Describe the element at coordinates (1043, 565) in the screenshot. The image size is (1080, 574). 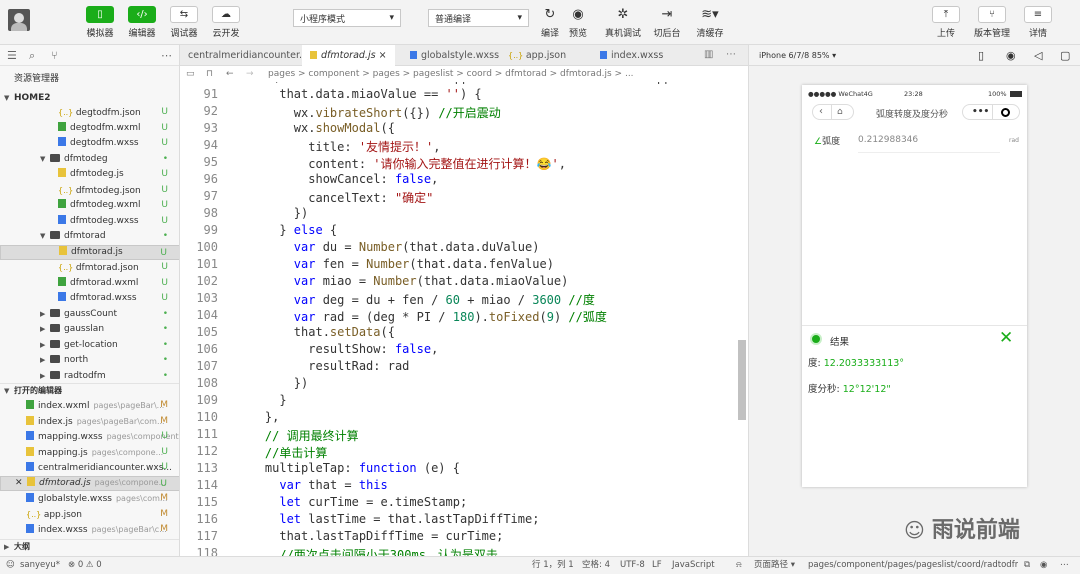
I see `eye-icon: ◉` at that location.